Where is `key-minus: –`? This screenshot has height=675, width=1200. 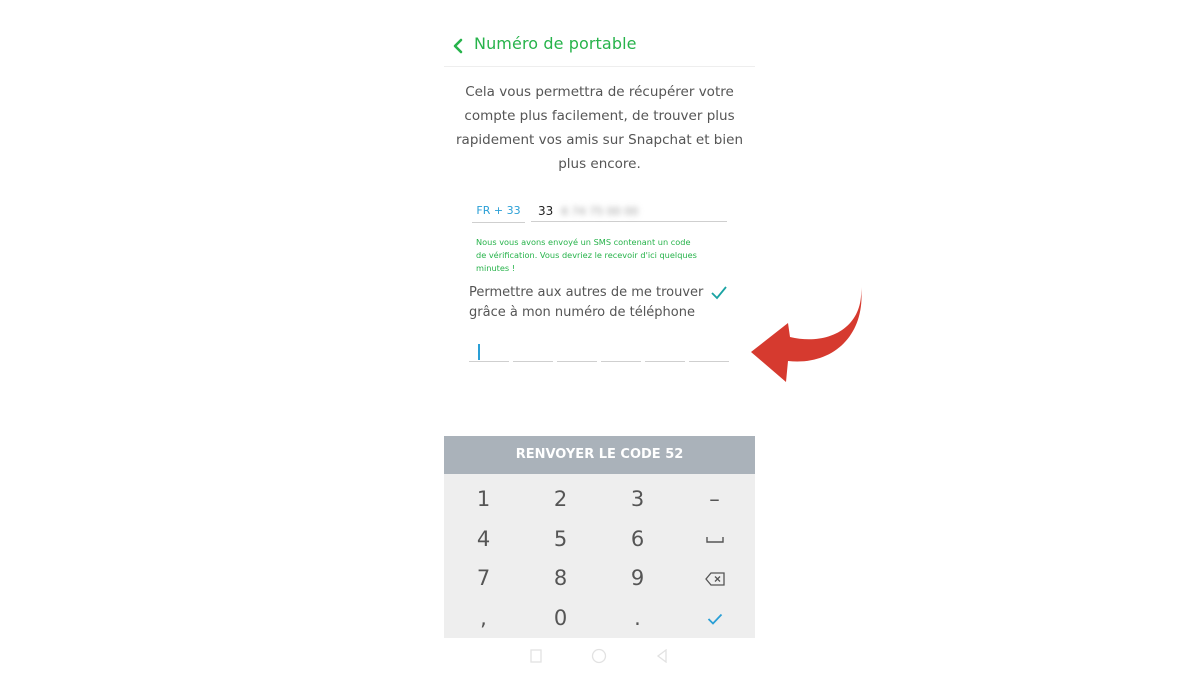
key-minus: – is located at coordinates (714, 499).